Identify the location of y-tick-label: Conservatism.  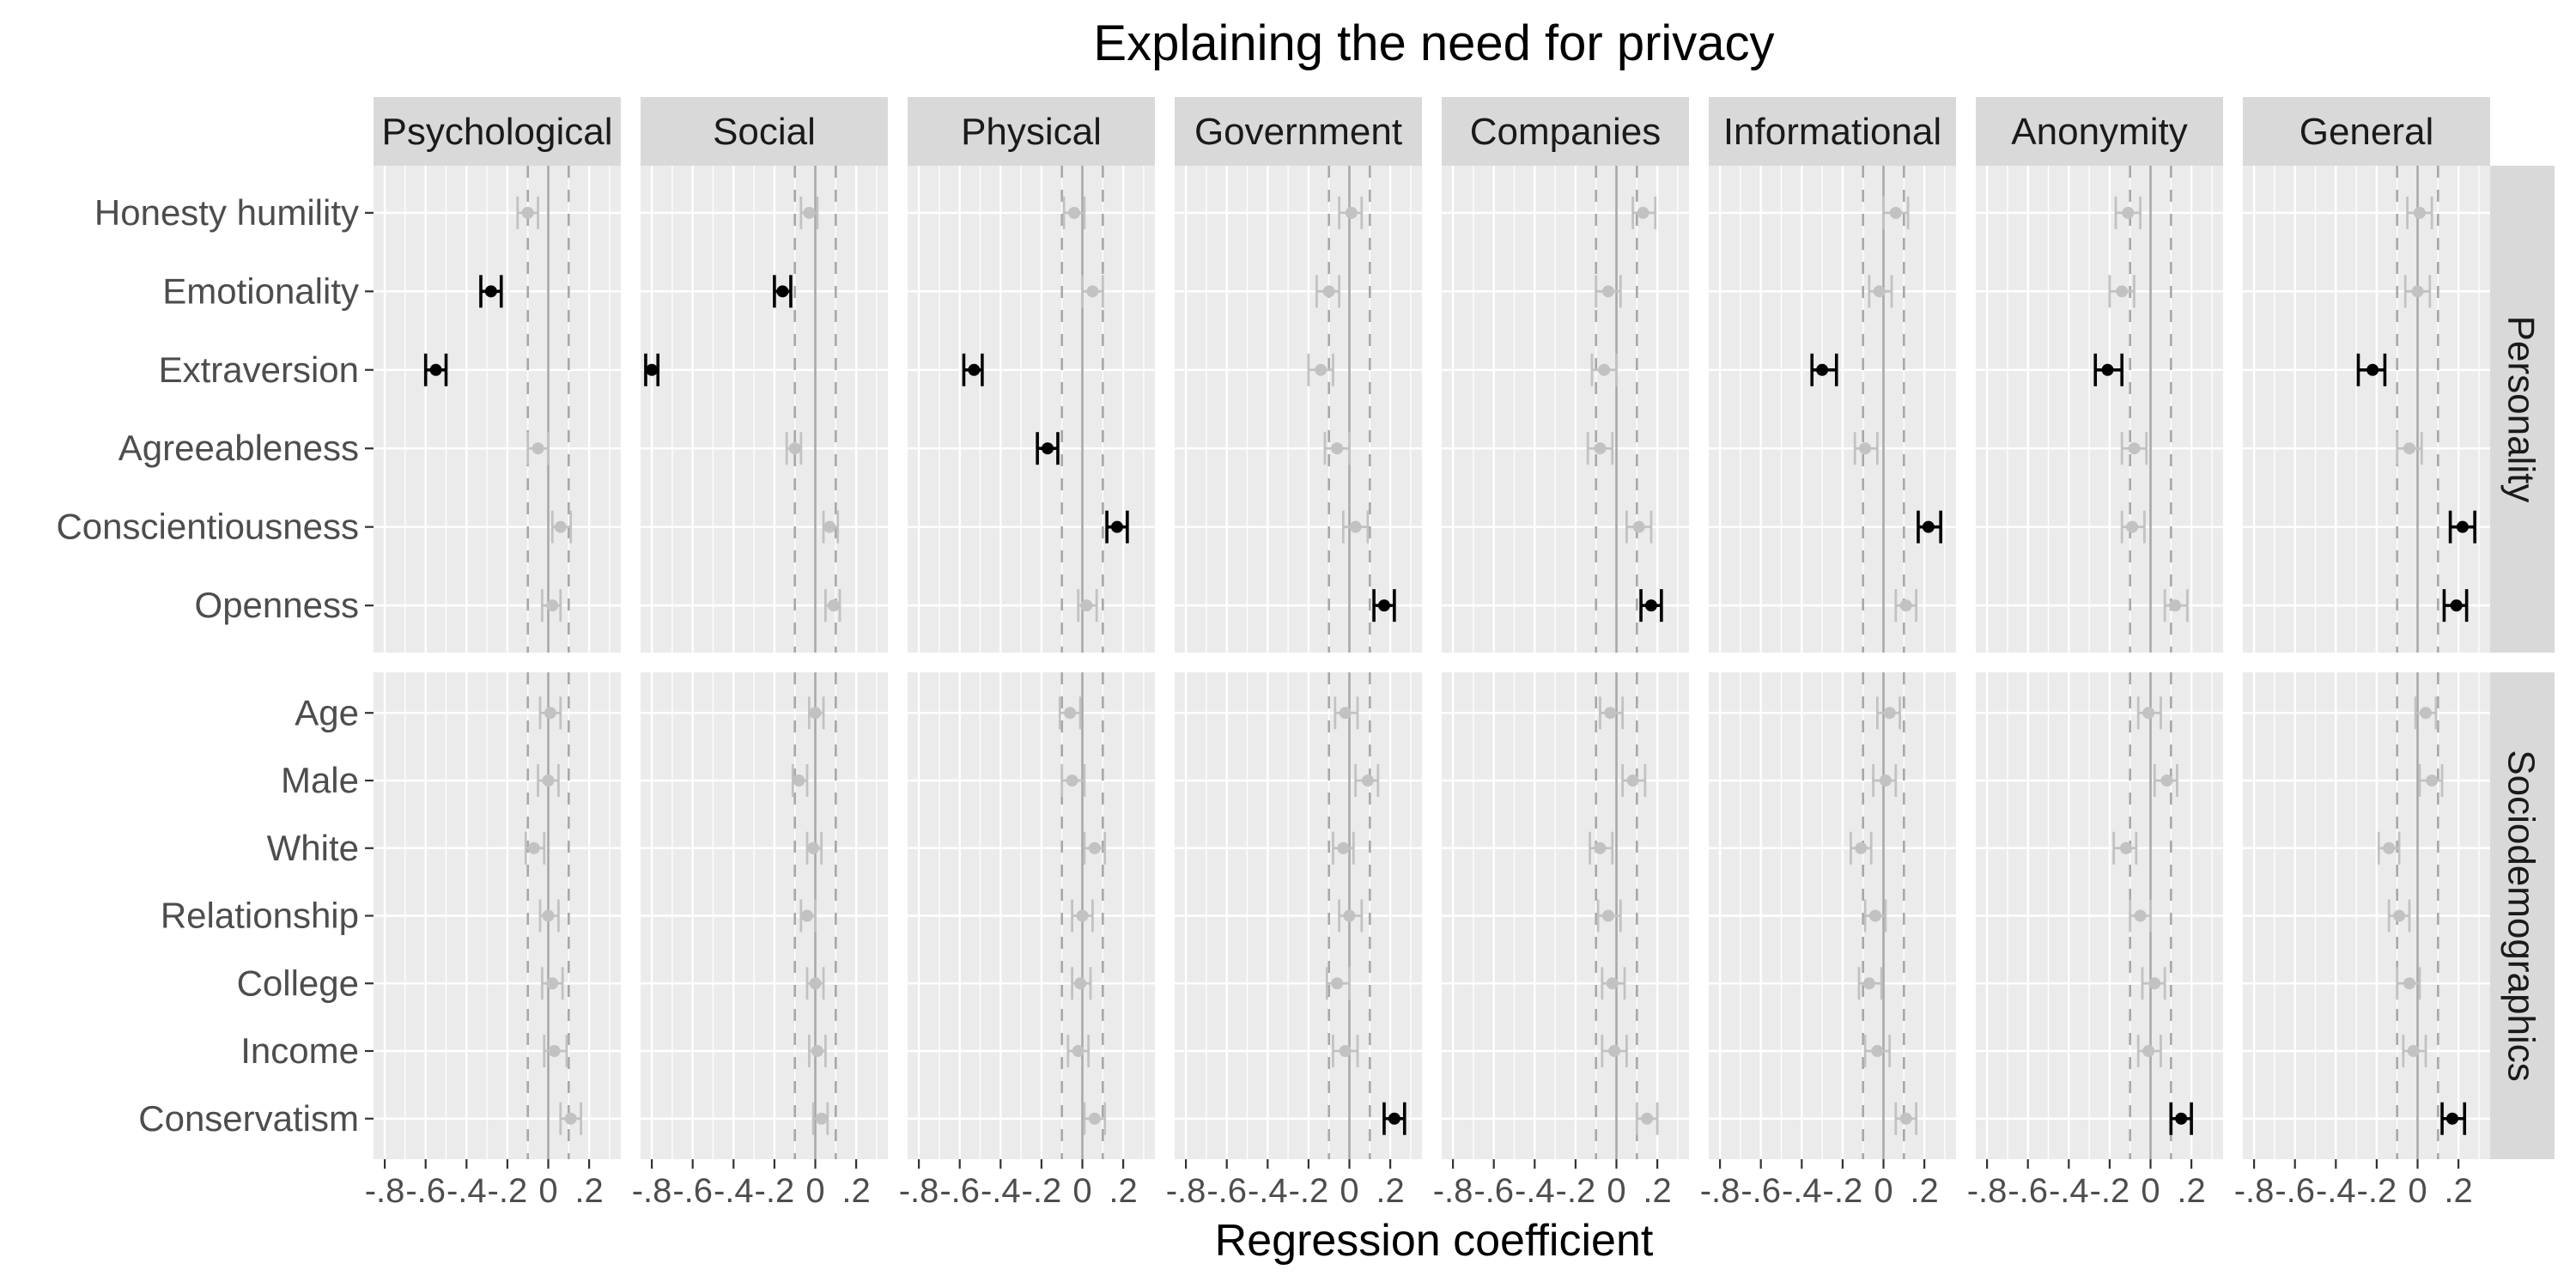
(249, 1118).